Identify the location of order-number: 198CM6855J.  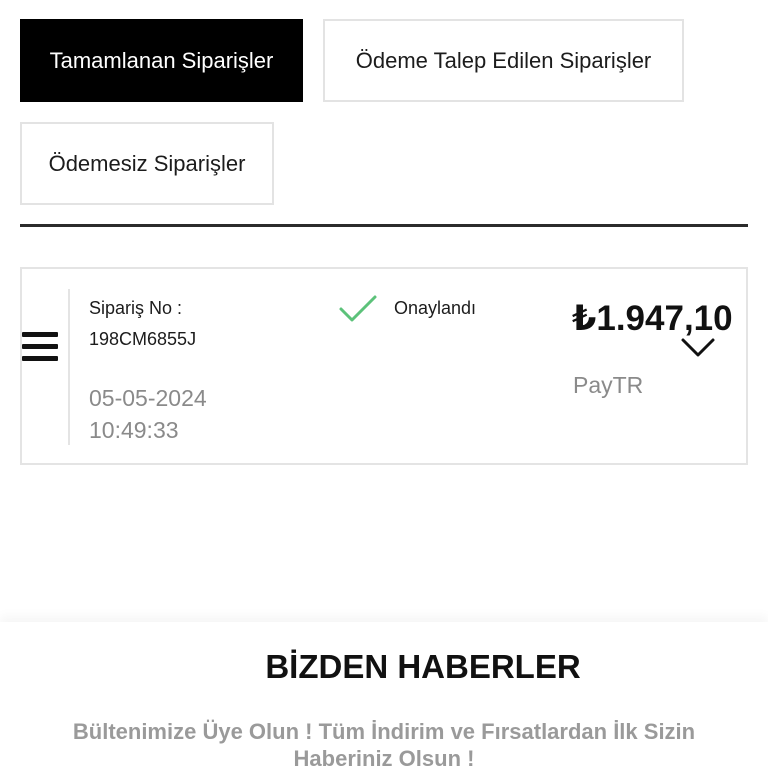
(143, 339).